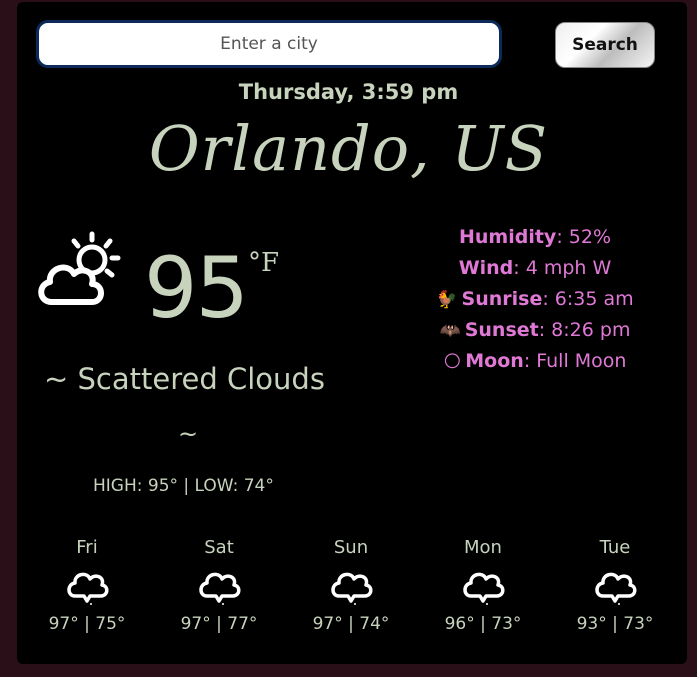  Describe the element at coordinates (588, 299) in the screenshot. I see `sunrise-value: : 6:35 am` at that location.